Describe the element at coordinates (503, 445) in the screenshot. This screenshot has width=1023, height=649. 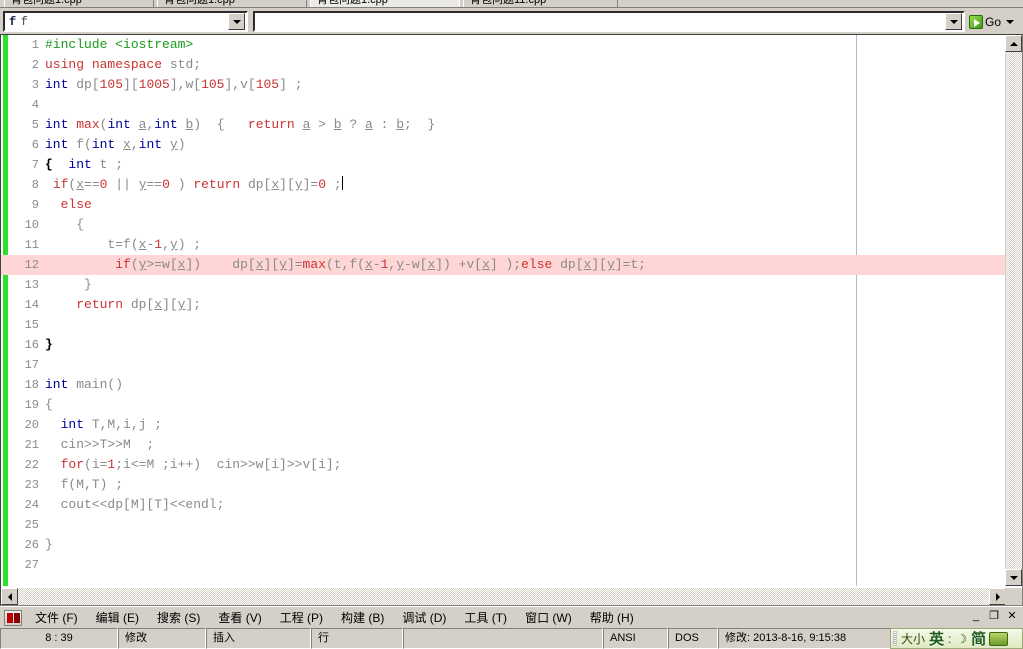
I see `code-line: 21 cin>>T>>M ;` at that location.